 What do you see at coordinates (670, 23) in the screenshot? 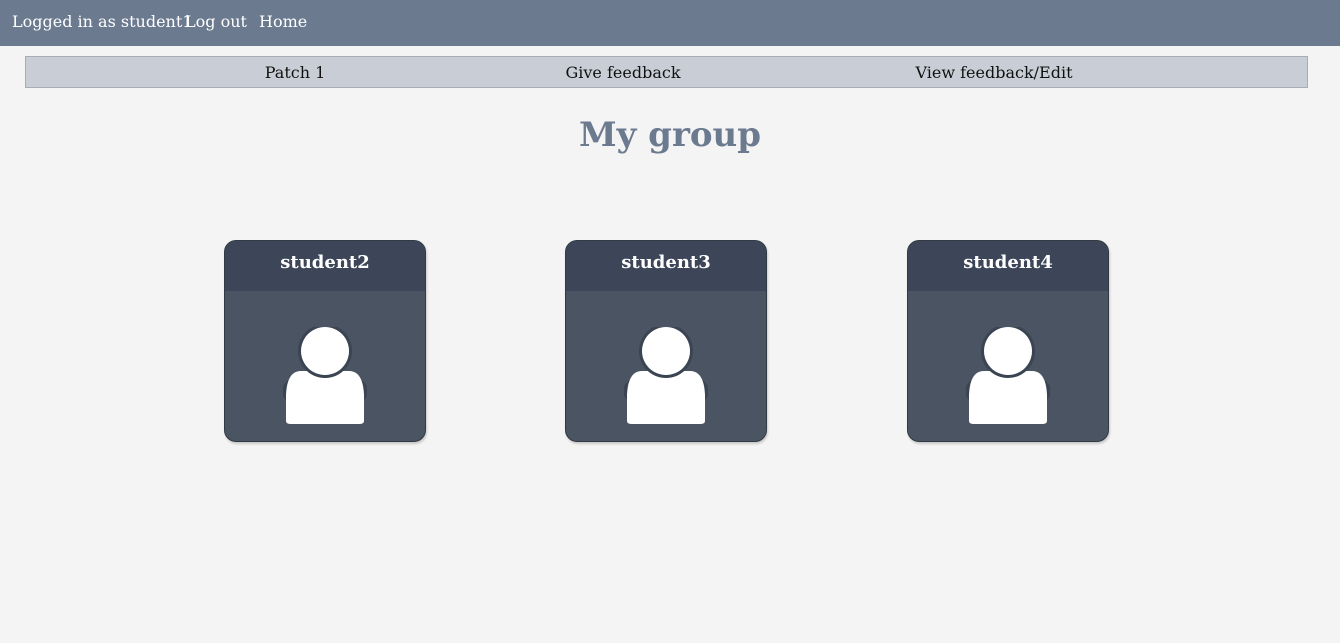
I see `top-navigation-bar: Logged in as student1 Log out Home` at bounding box center [670, 23].